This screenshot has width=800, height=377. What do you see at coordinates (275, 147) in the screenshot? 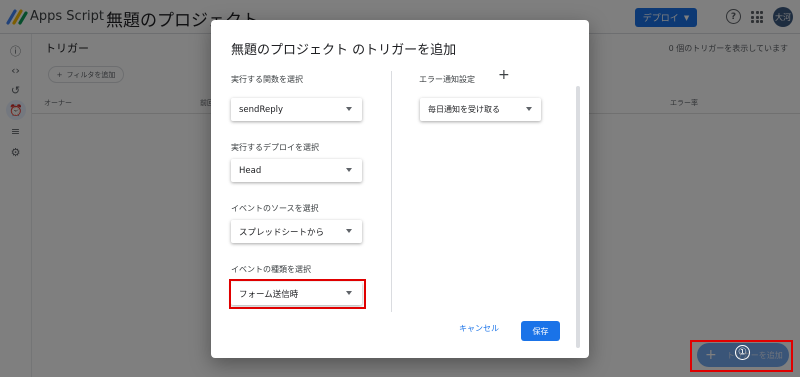
I see `deployment-select-label: 実行するデプロイを選択` at bounding box center [275, 147].